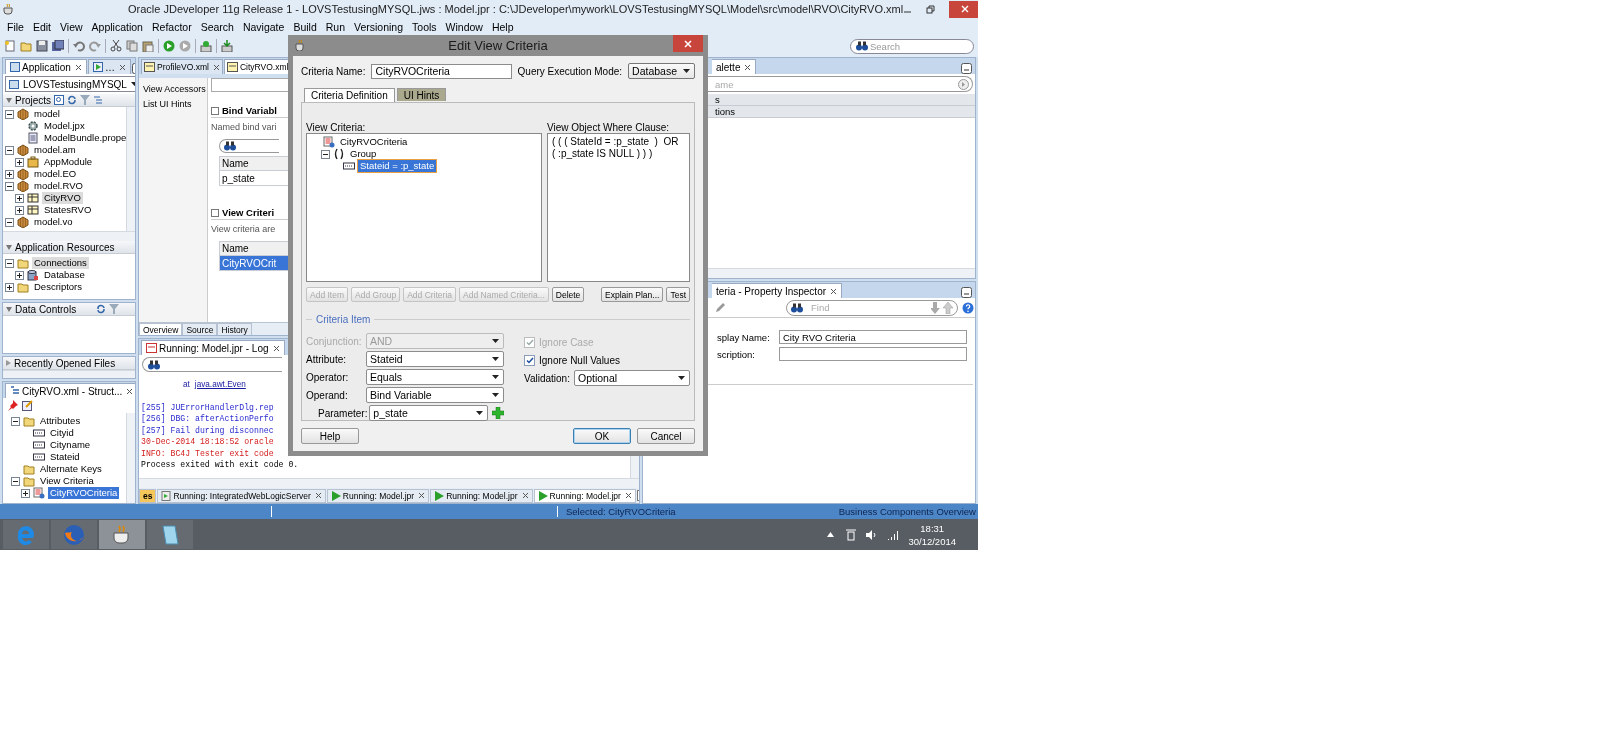  Describe the element at coordinates (234, 329) in the screenshot. I see `tab: History` at that location.